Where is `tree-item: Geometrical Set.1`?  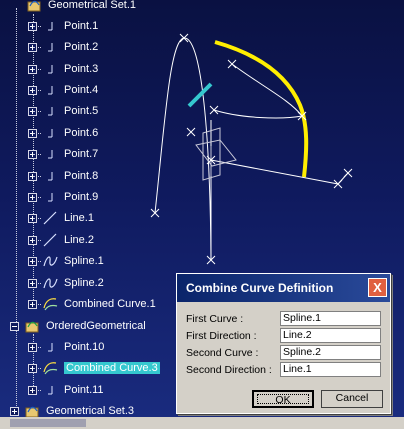
tree-item: Geometrical Set.1 is located at coordinates (81, 6).